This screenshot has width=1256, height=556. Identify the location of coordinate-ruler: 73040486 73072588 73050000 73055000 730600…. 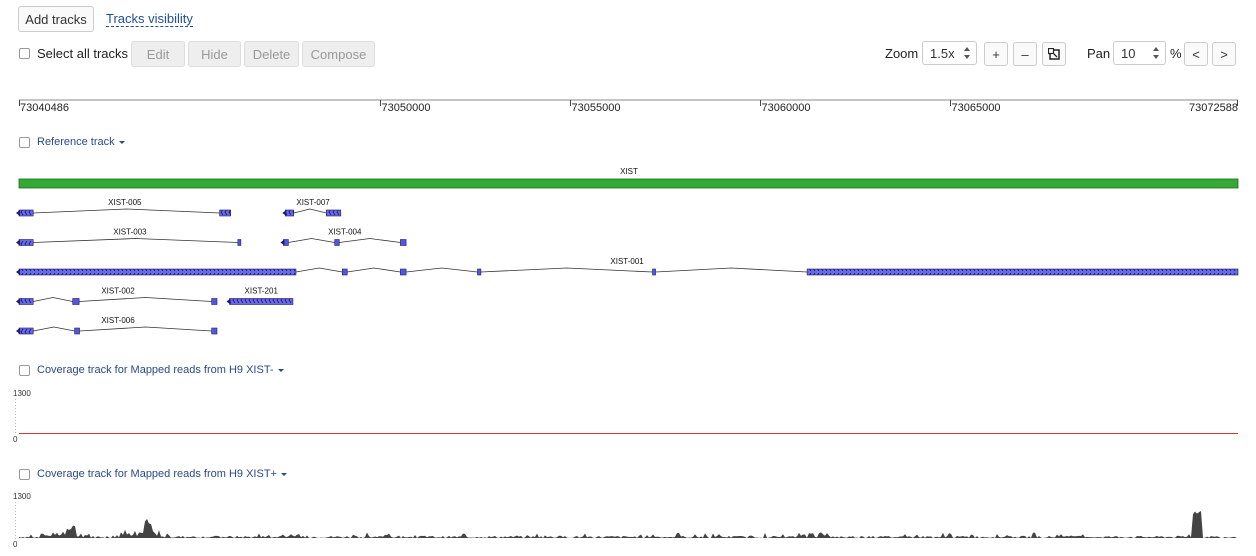
(628, 106).